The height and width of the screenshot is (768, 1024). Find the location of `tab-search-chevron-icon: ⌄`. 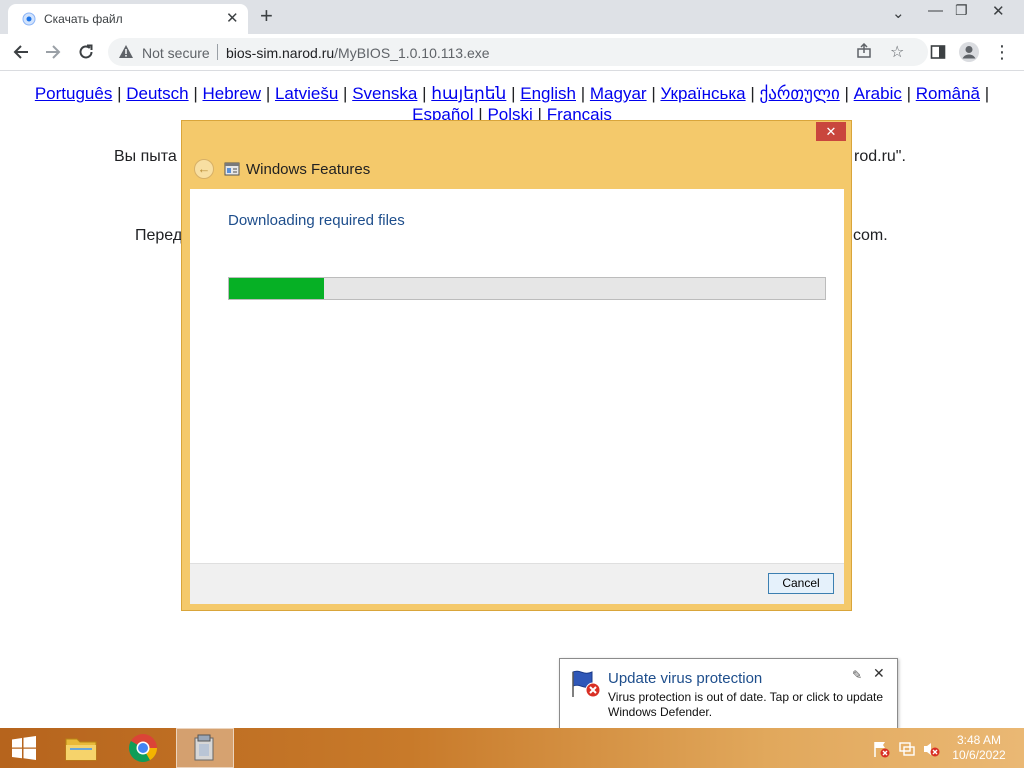

tab-search-chevron-icon: ⌄ is located at coordinates (898, 13).